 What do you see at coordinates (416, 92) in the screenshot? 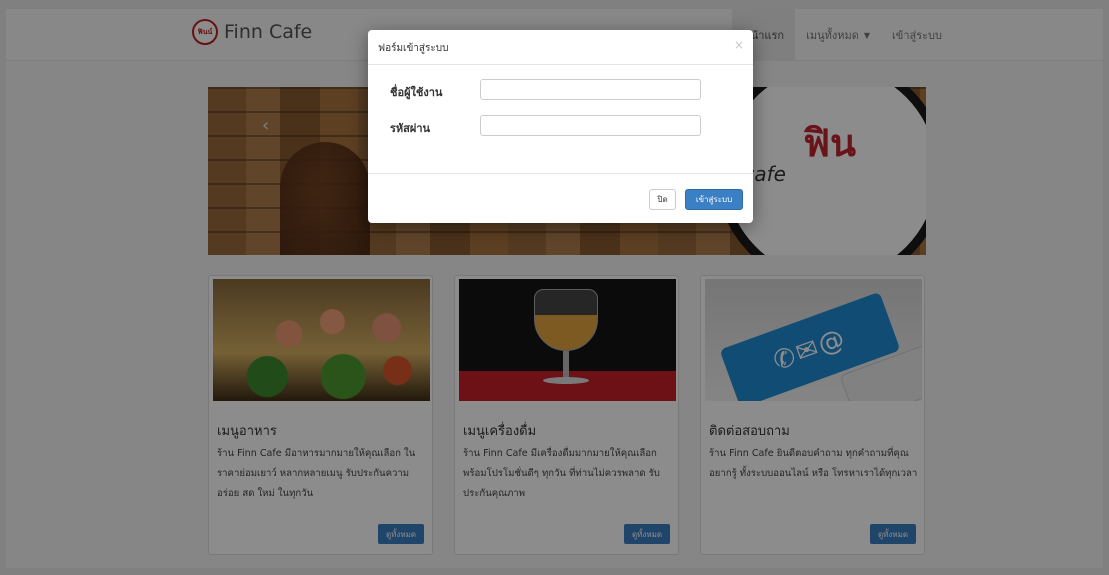
I see `username-label: ชื่อผู้ใช้งาน` at bounding box center [416, 92].